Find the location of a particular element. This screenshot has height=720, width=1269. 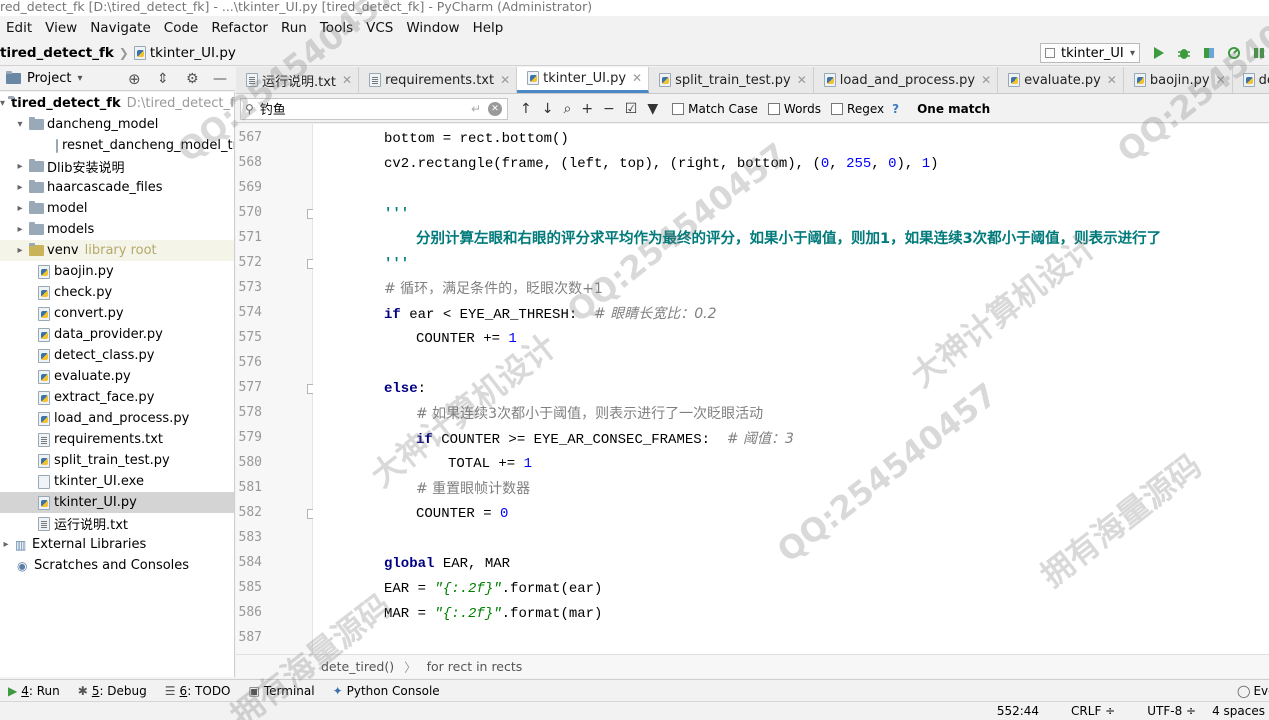

debug-button is located at coordinates (1184, 53).